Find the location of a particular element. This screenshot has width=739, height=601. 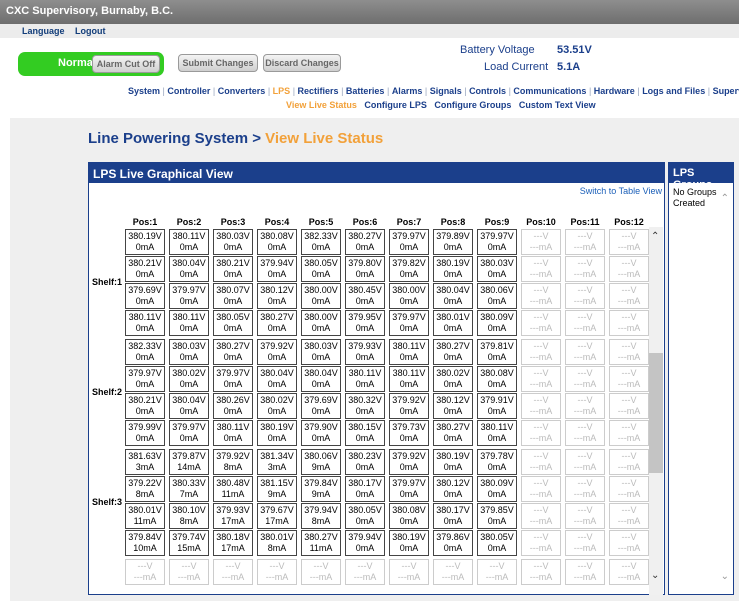

subnav-custom-text-view: Custom Text View is located at coordinates (557, 105).